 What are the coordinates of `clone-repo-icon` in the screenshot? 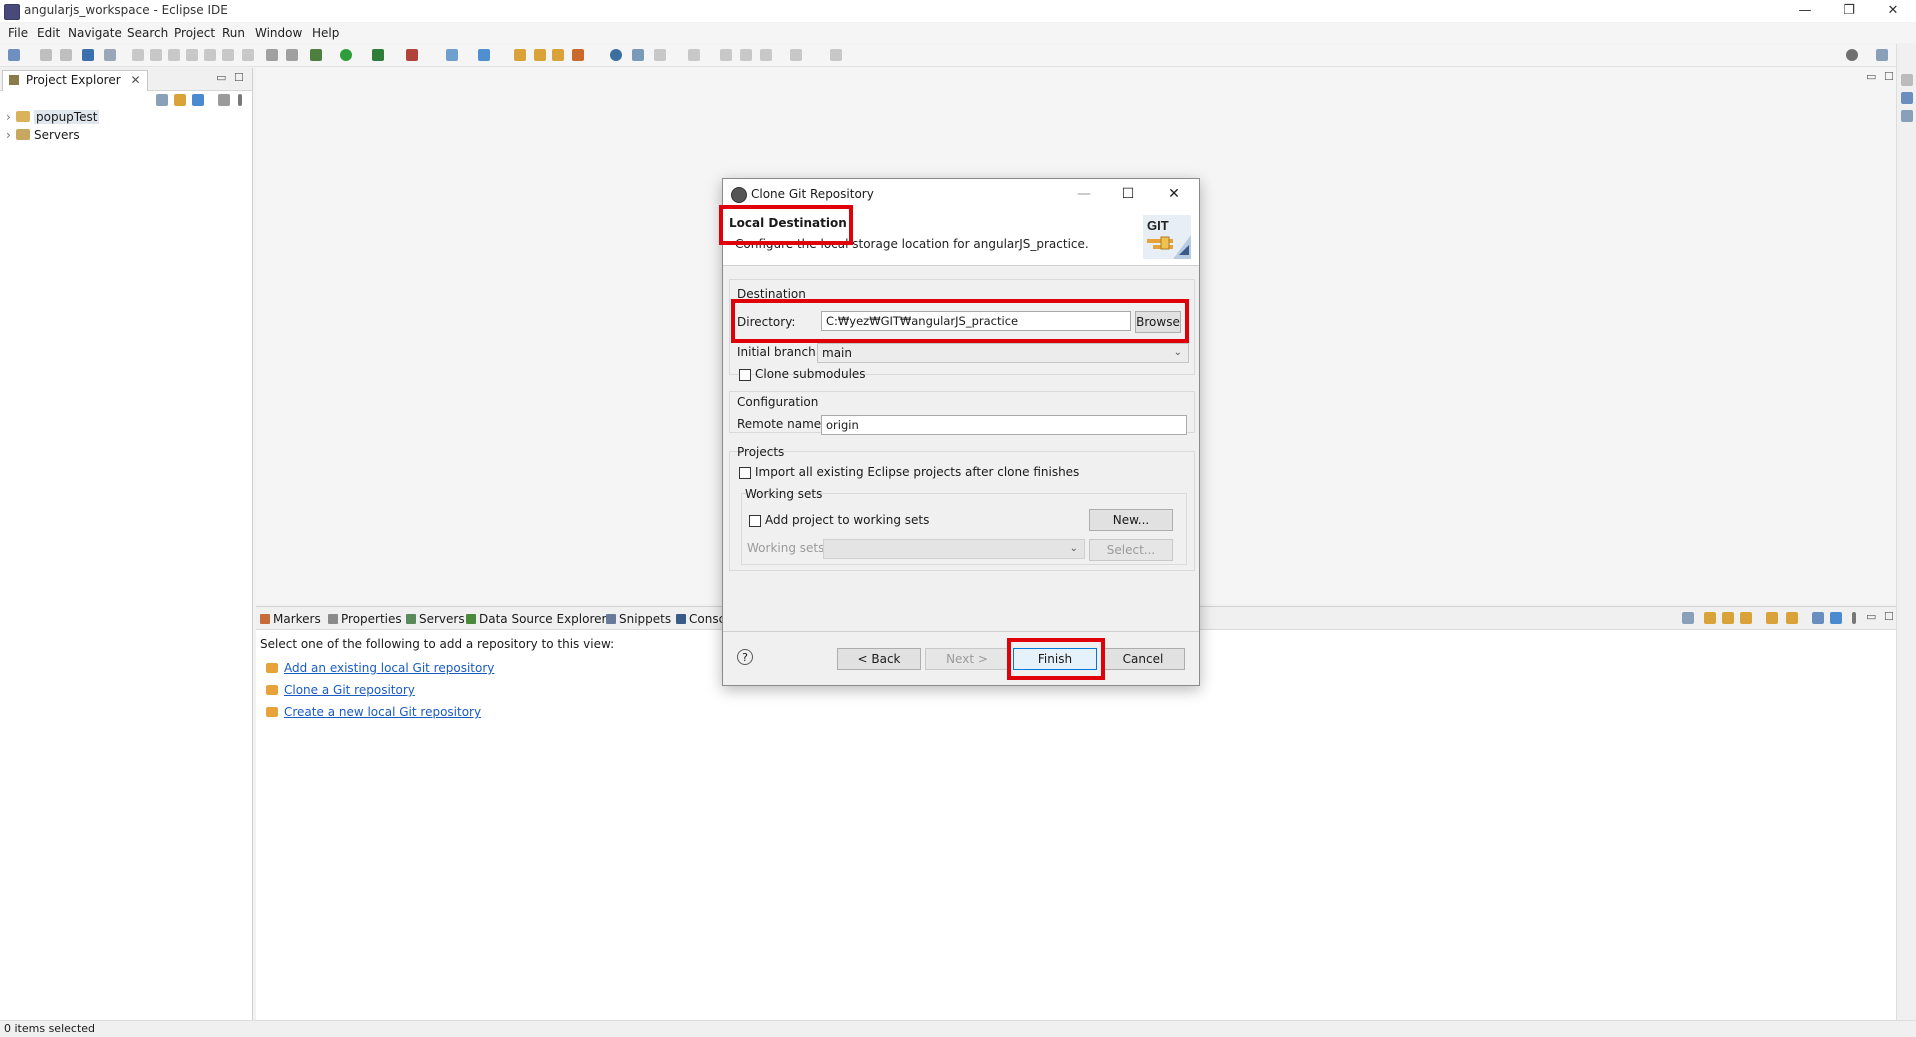 It's located at (1728, 618).